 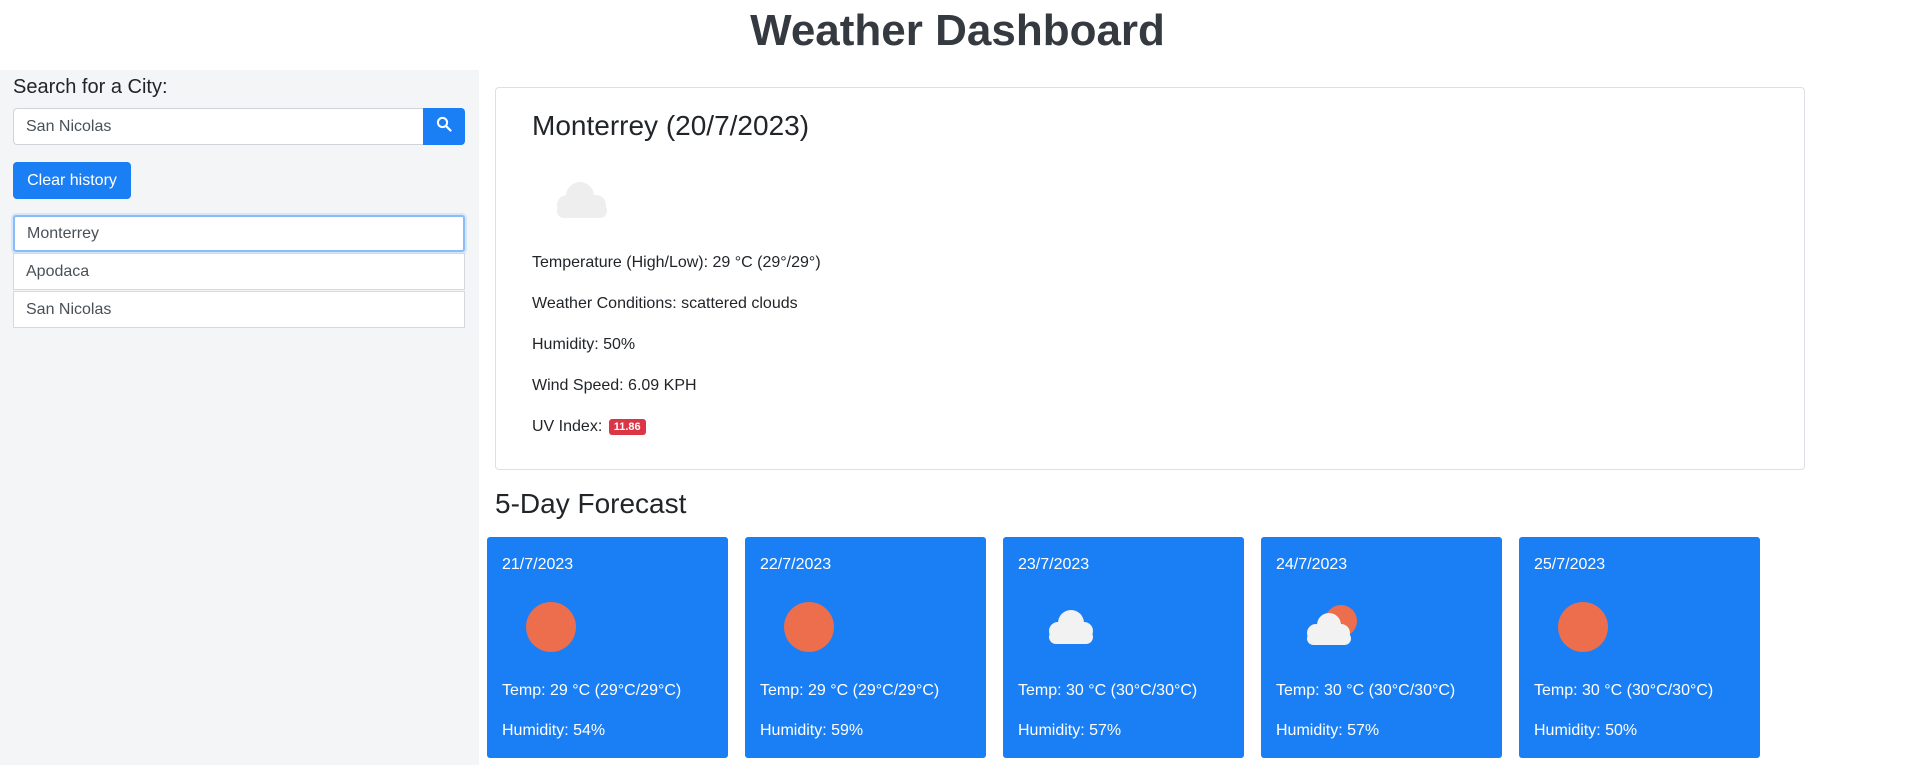 What do you see at coordinates (538, 564) in the screenshot?
I see `forecast-date: 21/7/2023` at bounding box center [538, 564].